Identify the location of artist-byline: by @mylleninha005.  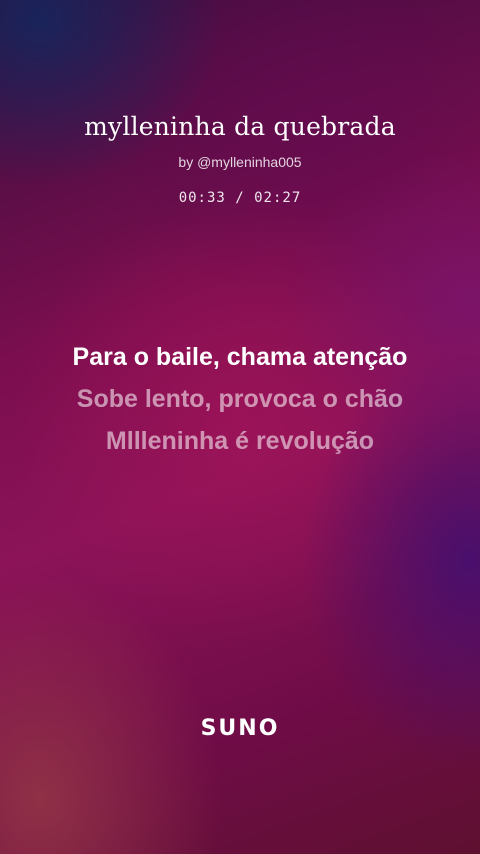
(240, 162).